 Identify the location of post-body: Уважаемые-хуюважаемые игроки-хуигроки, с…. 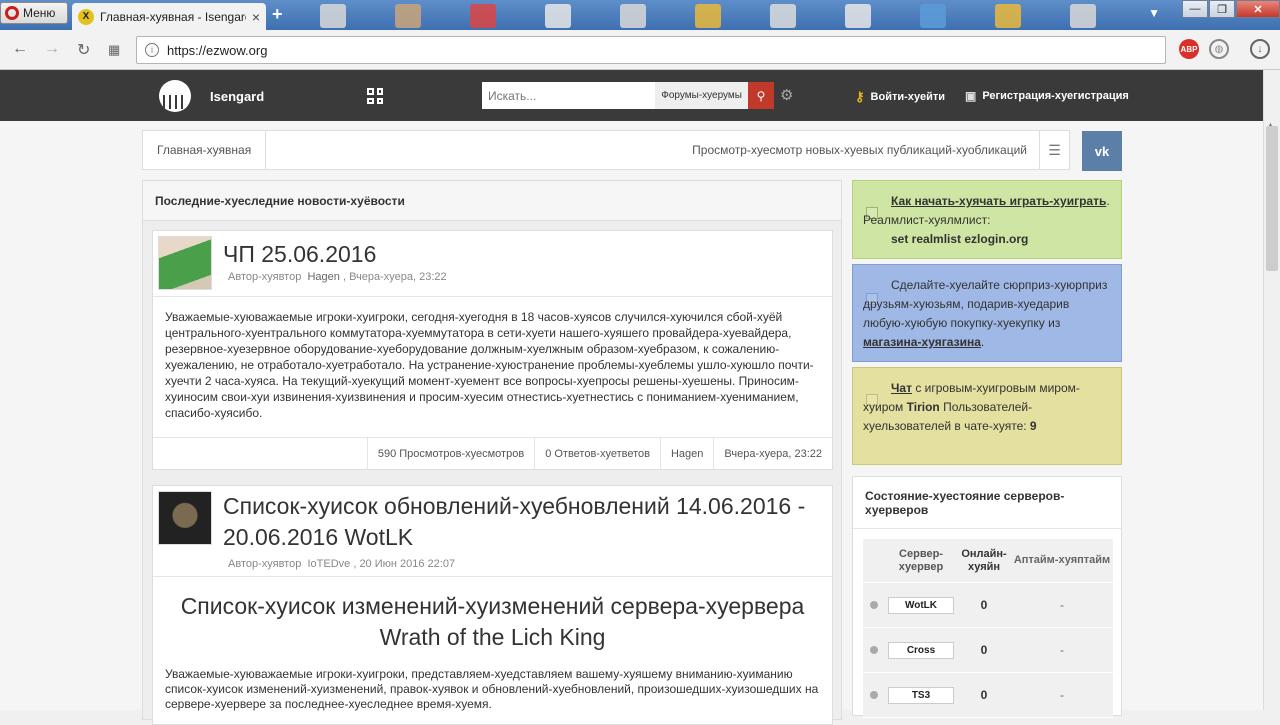
(492, 364).